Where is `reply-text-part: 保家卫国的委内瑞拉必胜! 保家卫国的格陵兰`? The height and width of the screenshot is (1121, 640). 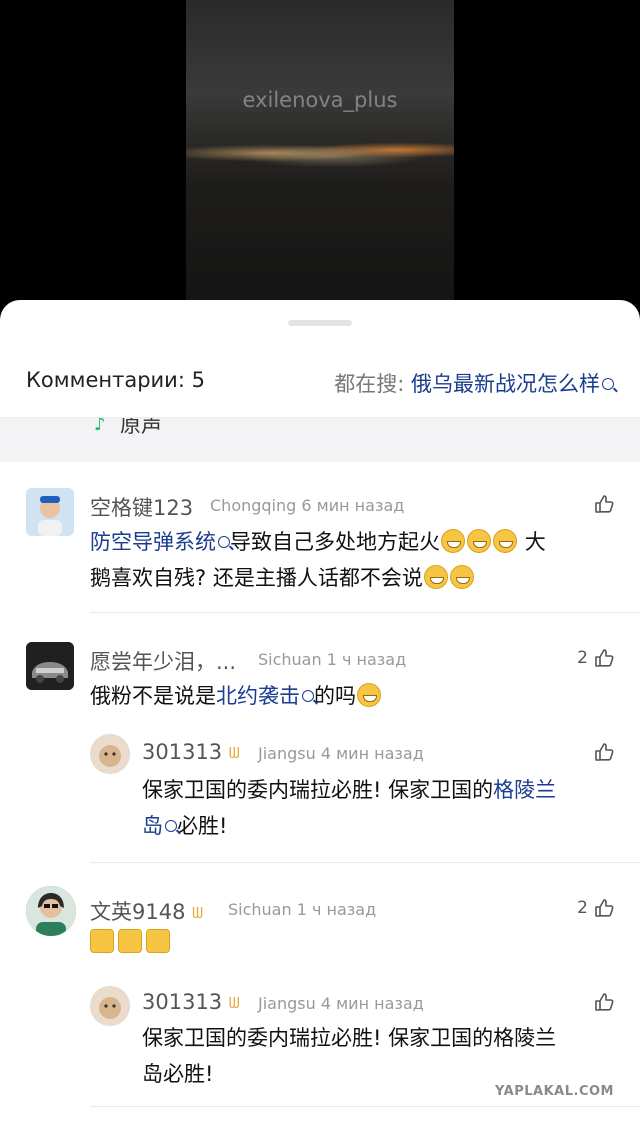
reply-text-part: 保家卫国的委内瑞拉必胜! 保家卫国的格陵兰 is located at coordinates (349, 1038).